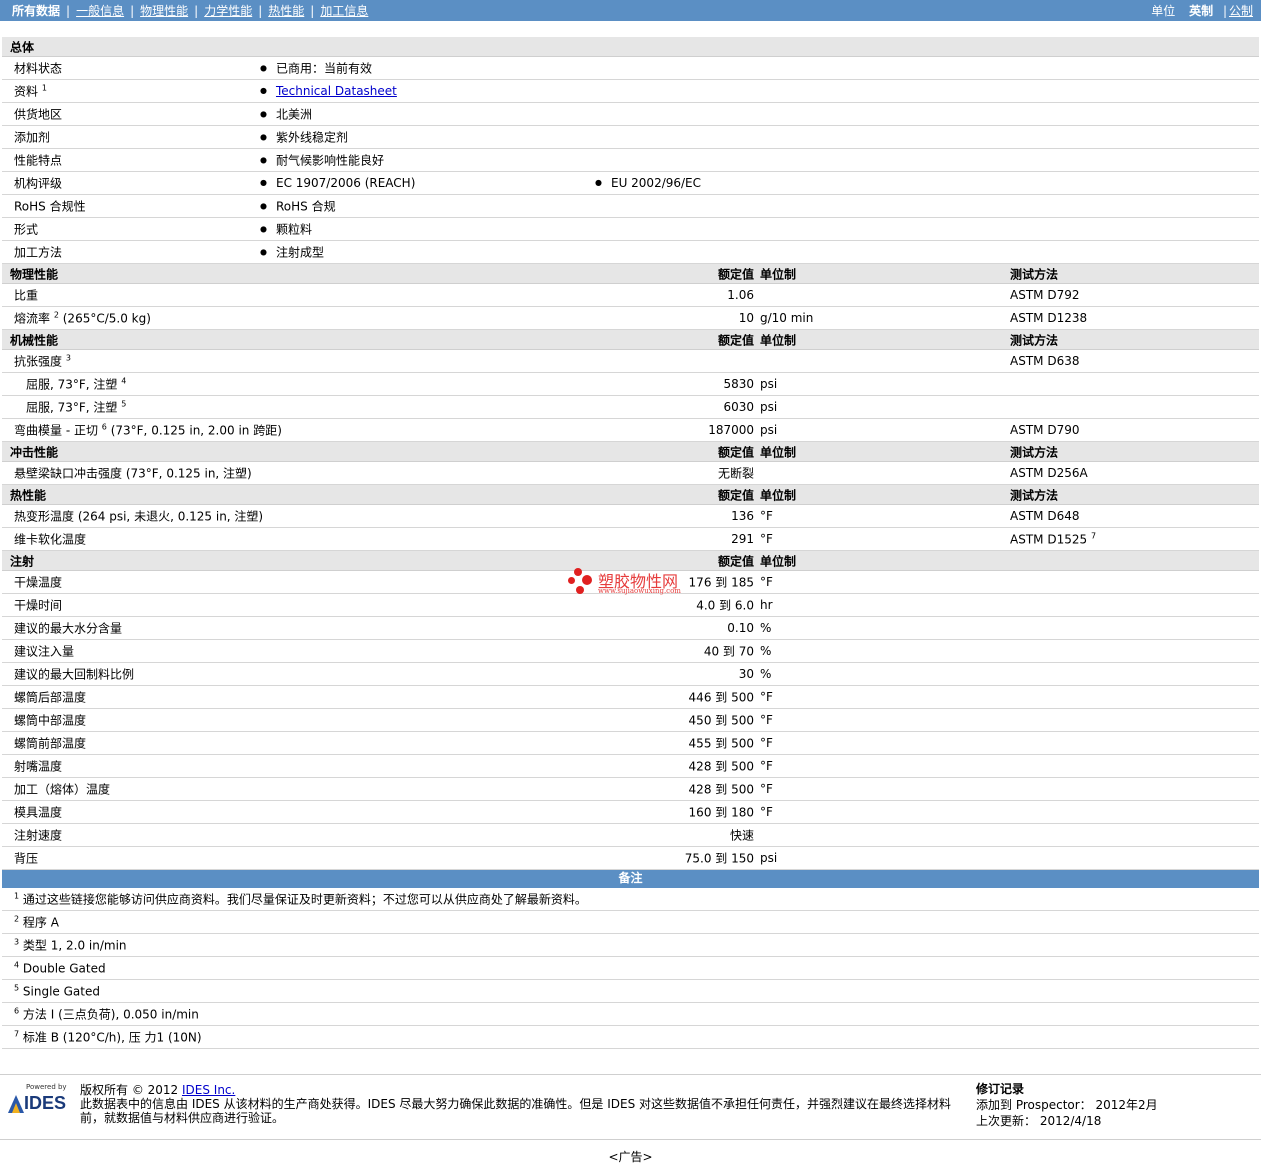  I want to click on property-label-text: 模具温度, so click(38, 812).